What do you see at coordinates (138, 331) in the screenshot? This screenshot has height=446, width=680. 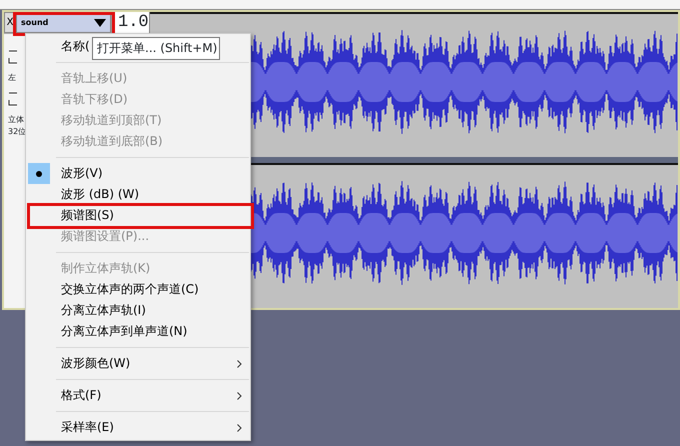 I see `menu-item: 分离立体声到单声道(N)` at bounding box center [138, 331].